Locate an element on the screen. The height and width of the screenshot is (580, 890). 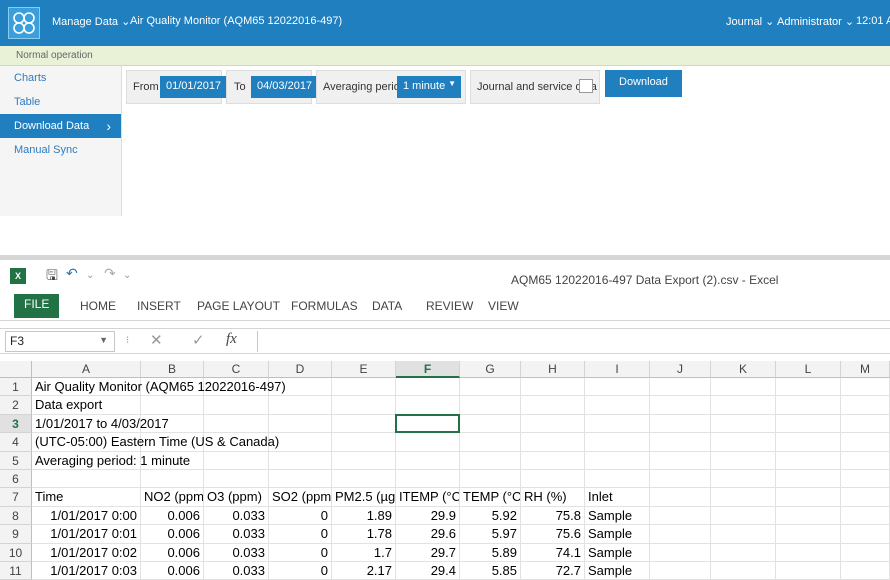
journal-service-checkbox is located at coordinates (586, 86).